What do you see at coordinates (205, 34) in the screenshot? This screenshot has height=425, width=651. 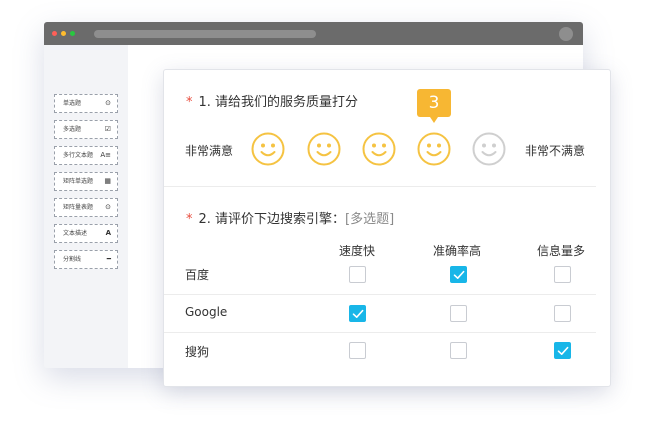 I see `address-bar` at bounding box center [205, 34].